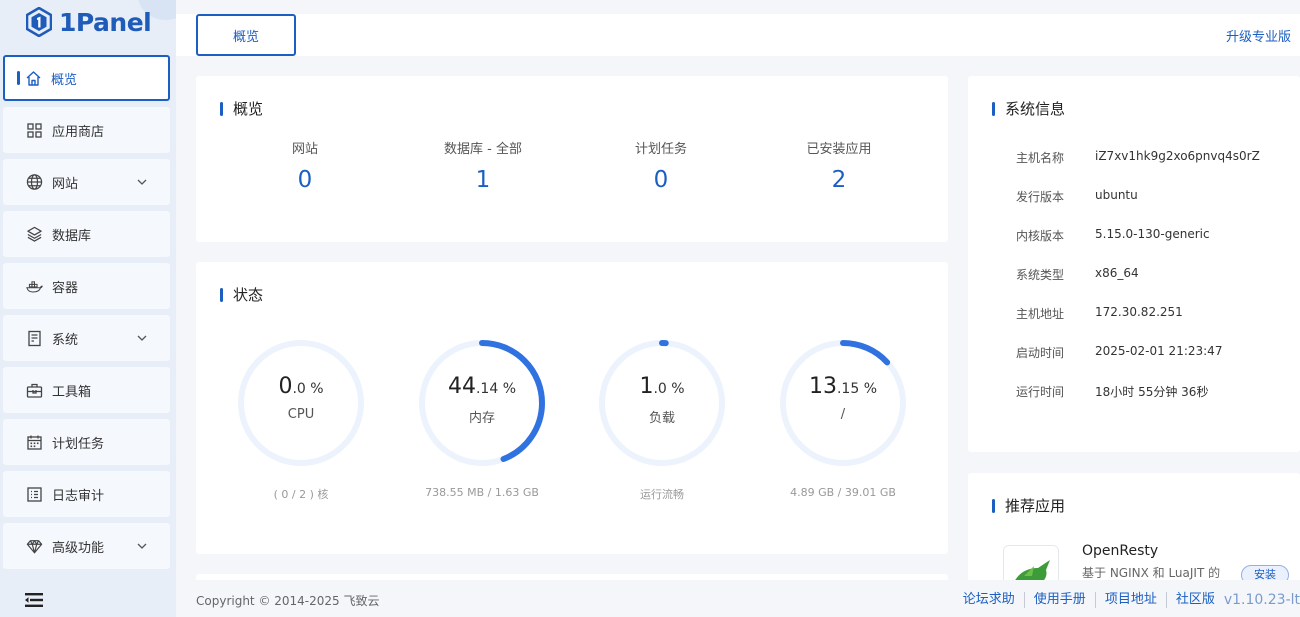  I want to click on sidebar-item-app-store: 应用商店, so click(86, 130).